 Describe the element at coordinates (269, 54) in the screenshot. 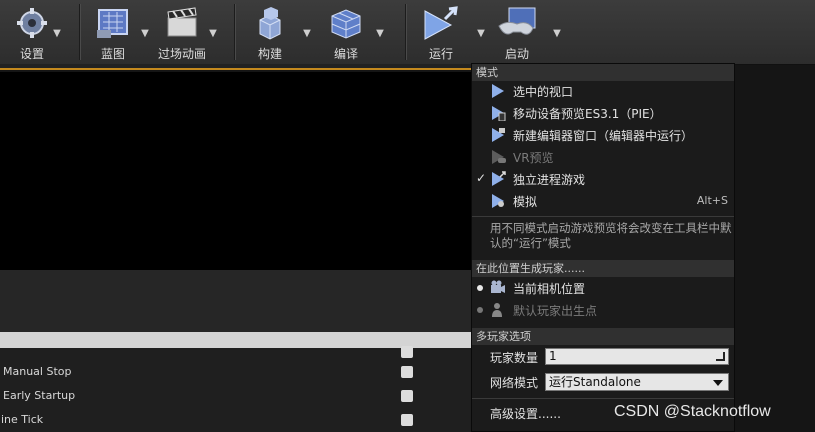

I see `build-label: 构建` at that location.